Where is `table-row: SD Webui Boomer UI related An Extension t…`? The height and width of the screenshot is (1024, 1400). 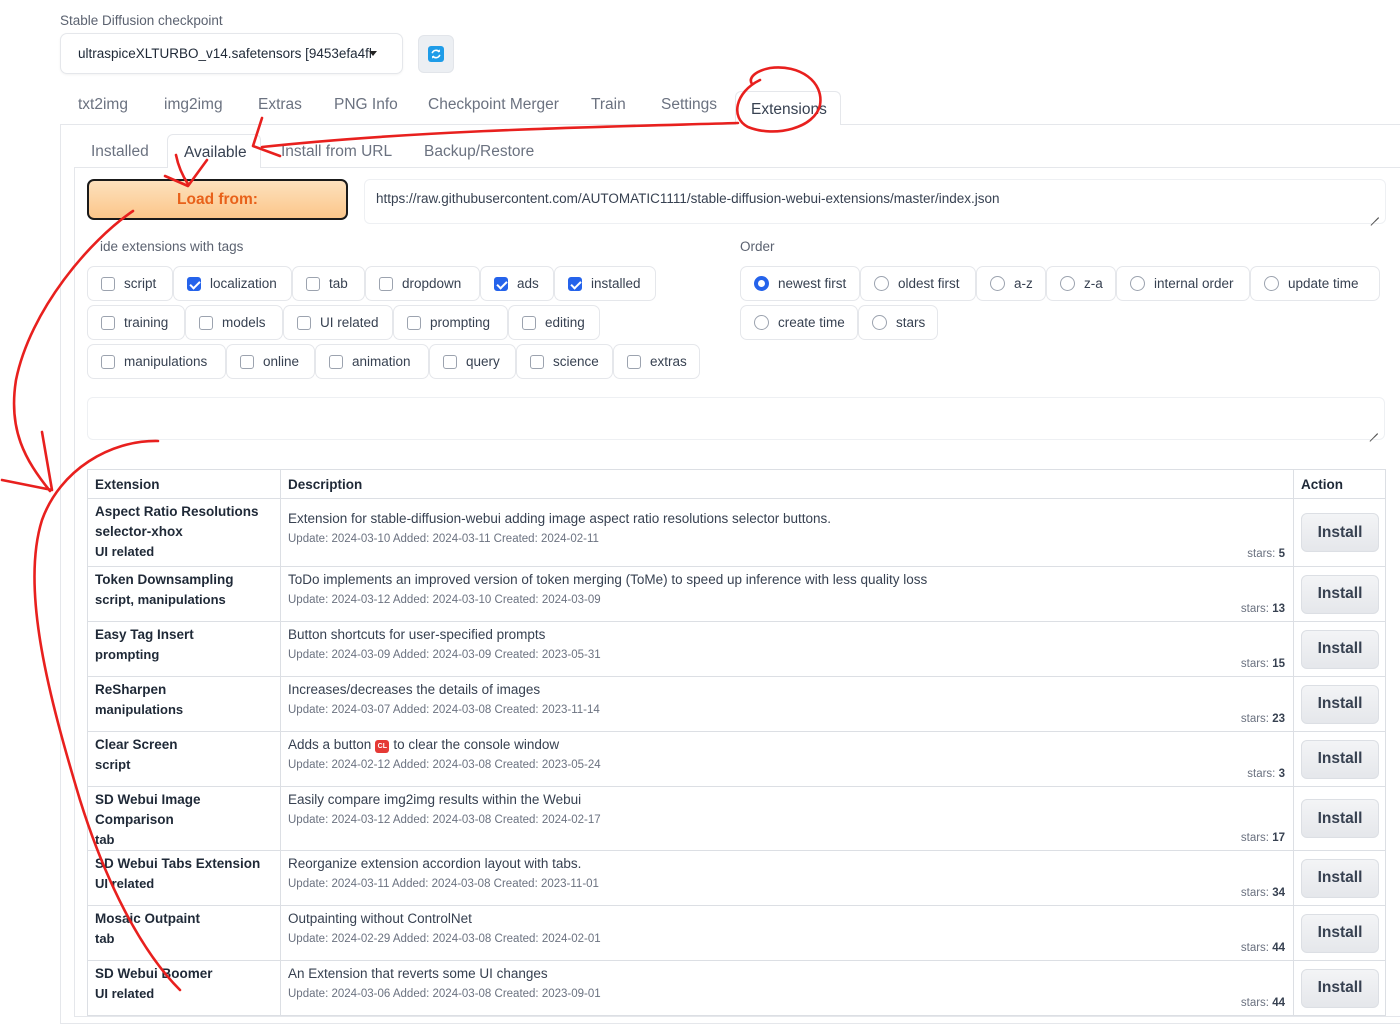 table-row: SD Webui Boomer UI related An Extension t… is located at coordinates (736, 988).